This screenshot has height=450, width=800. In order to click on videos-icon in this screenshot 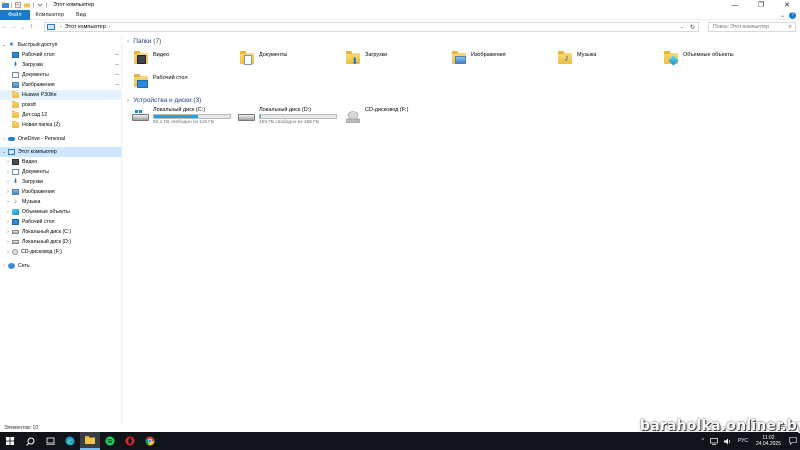, I will do `click(15, 162)`.